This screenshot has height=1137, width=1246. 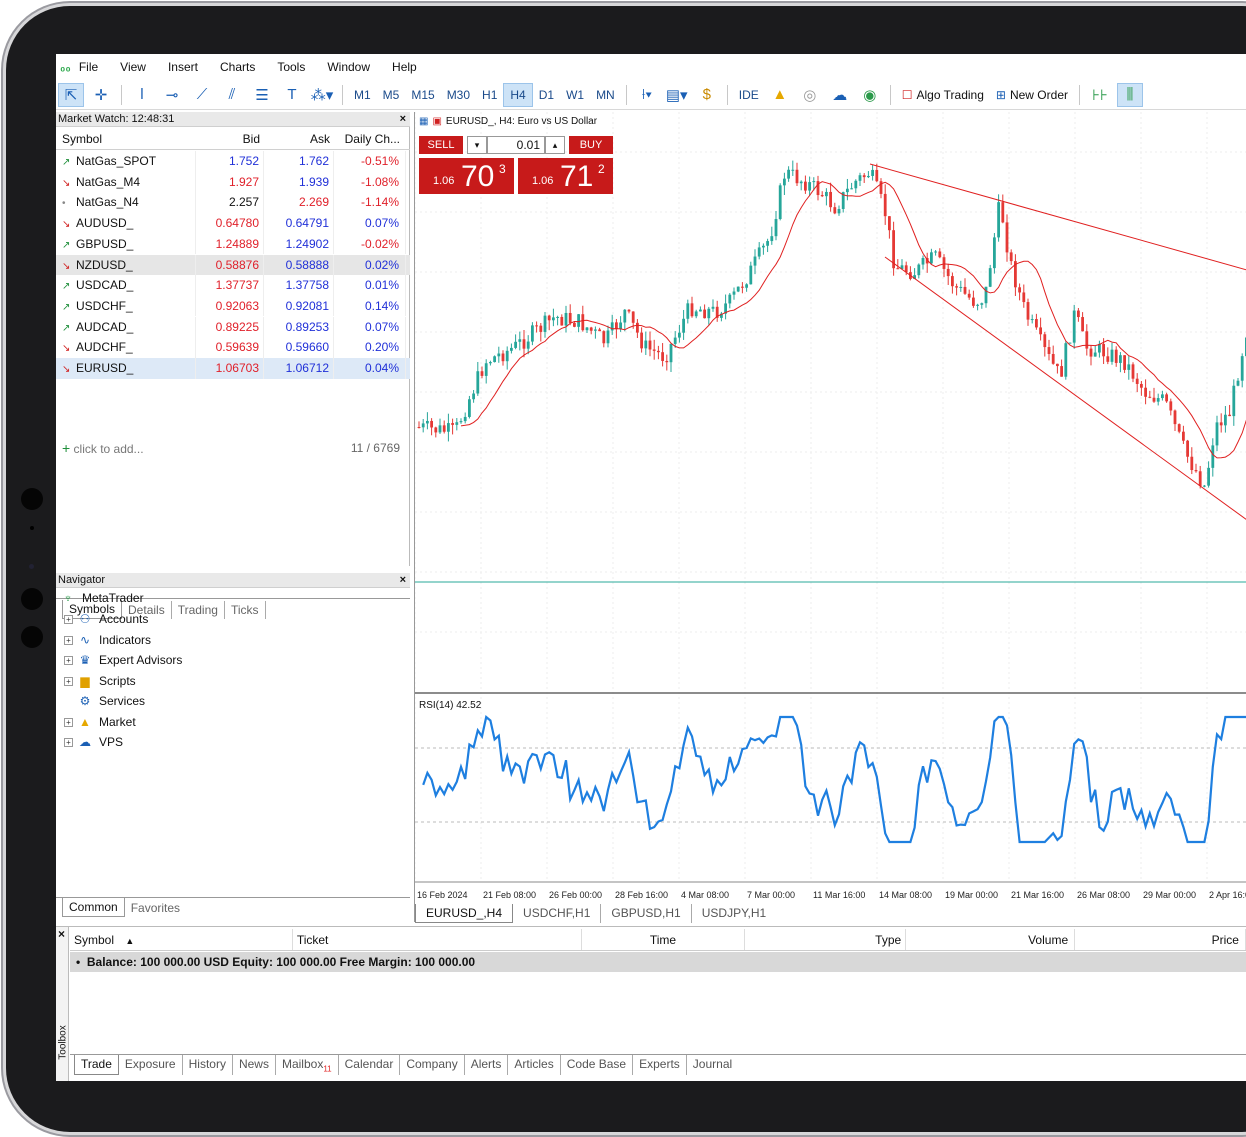 What do you see at coordinates (172, 95) in the screenshot?
I see `horizontal-line-icon: ⊸` at bounding box center [172, 95].